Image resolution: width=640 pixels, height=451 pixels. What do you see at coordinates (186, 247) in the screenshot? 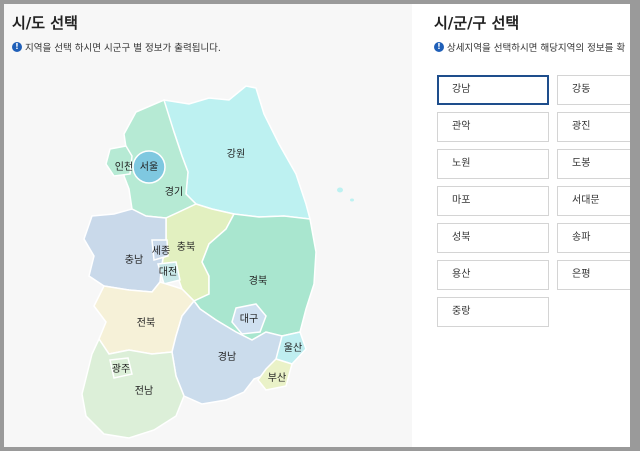
I see `region-label-chungbuk: 충북` at bounding box center [186, 247].